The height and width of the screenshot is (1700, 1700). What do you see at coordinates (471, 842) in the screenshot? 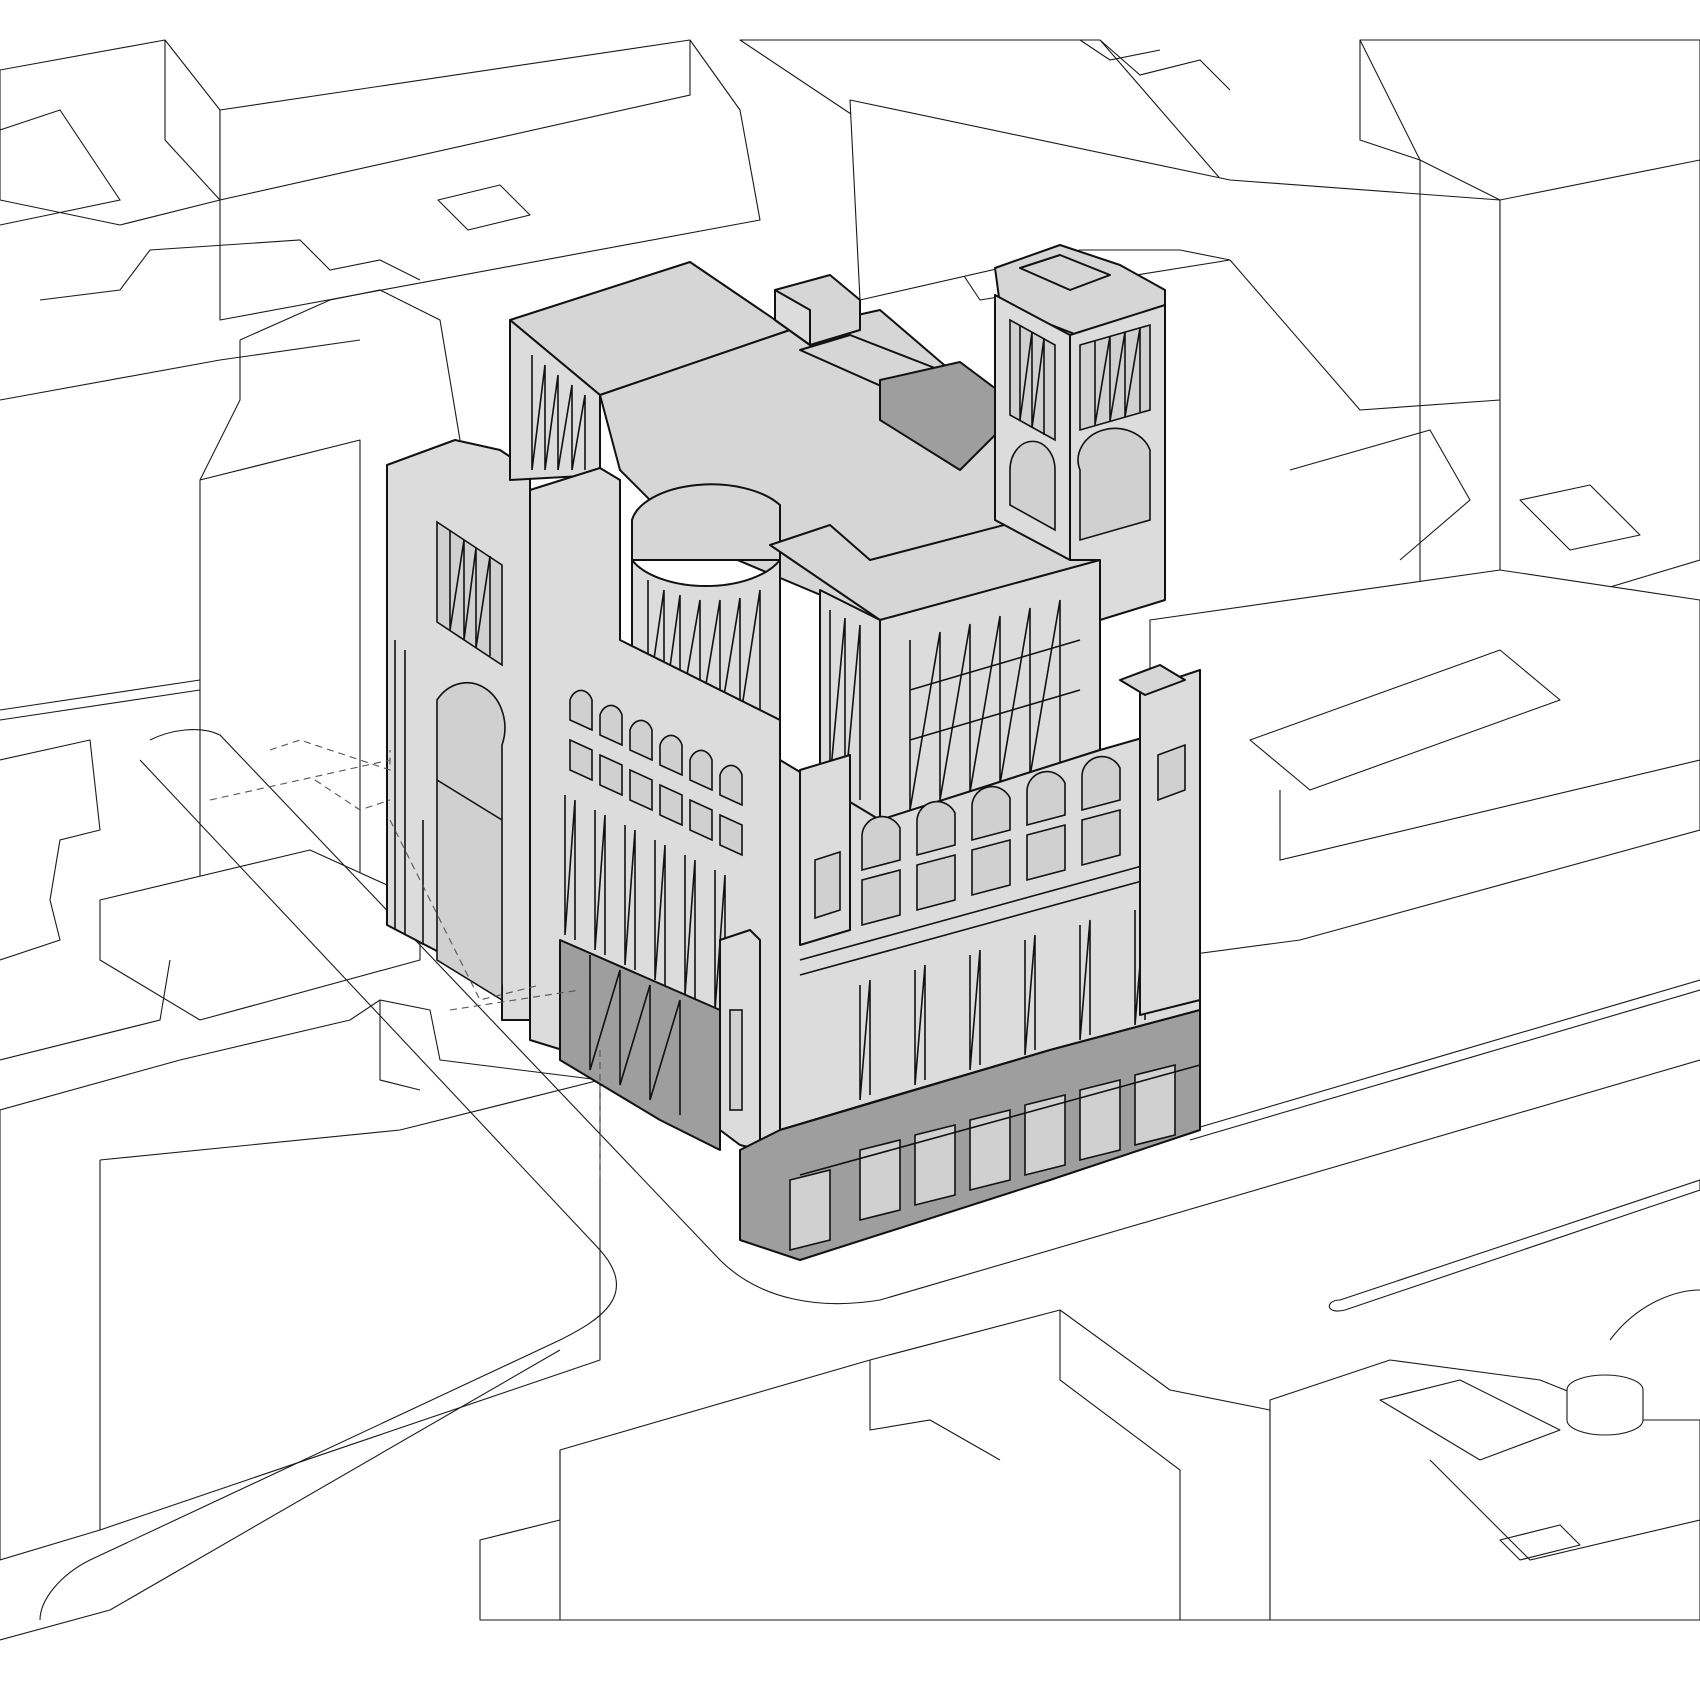
I see `left-wing-arch-window` at bounding box center [471, 842].